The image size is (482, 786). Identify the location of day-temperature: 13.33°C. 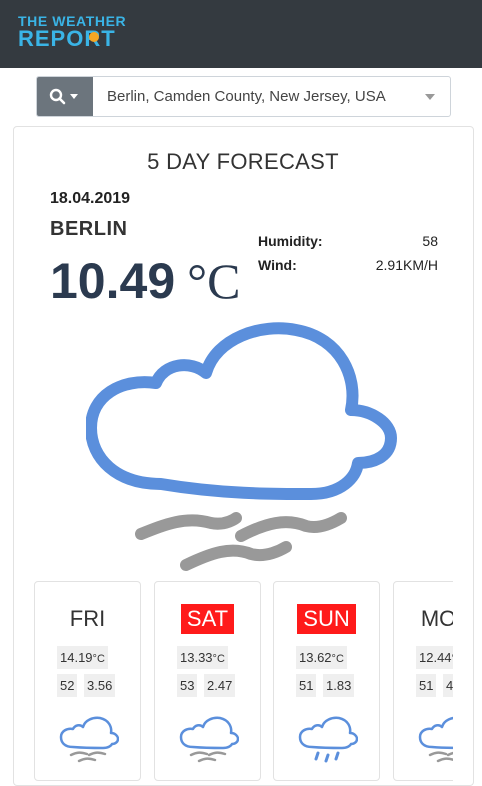
(202, 657).